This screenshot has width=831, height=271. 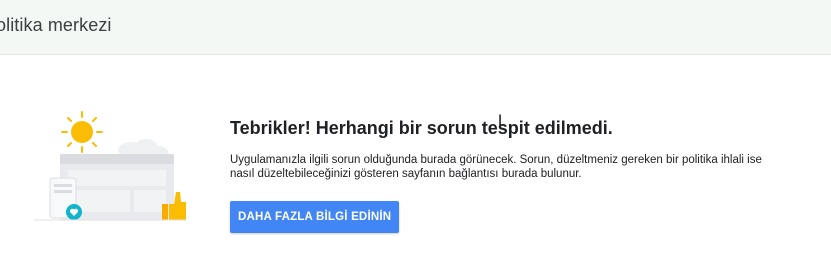 What do you see at coordinates (500, 121) in the screenshot?
I see `text-cursor-icon: I` at bounding box center [500, 121].